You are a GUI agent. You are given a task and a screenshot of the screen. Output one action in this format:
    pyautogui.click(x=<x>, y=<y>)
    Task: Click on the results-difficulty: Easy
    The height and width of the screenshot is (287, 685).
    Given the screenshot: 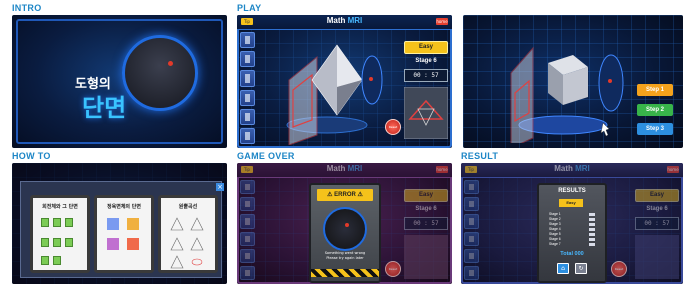 What is the action you would take?
    pyautogui.click(x=571, y=203)
    